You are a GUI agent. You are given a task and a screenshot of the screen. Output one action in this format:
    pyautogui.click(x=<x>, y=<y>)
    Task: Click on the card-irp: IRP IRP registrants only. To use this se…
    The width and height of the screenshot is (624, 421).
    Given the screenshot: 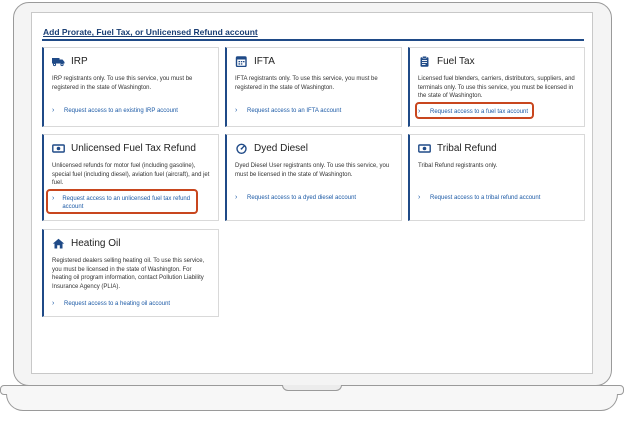 What is the action you would take?
    pyautogui.click(x=130, y=87)
    